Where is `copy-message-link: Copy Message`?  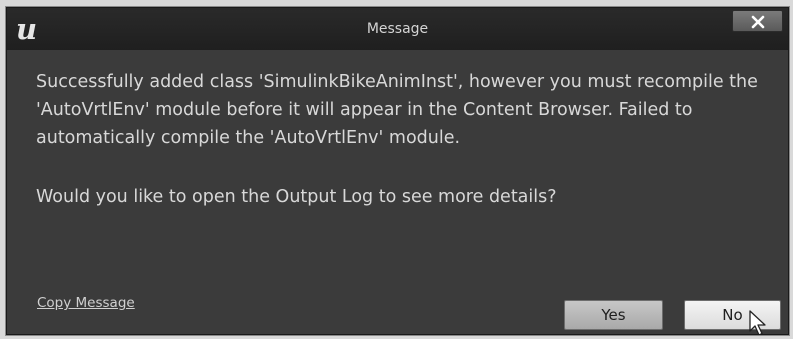 copy-message-link: Copy Message is located at coordinates (86, 303).